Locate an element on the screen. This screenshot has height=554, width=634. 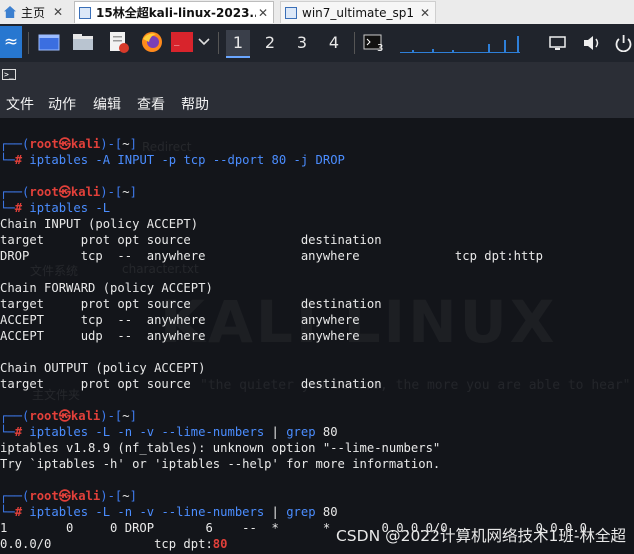
tab-home: 主页 ✕ is located at coordinates (34, 12).